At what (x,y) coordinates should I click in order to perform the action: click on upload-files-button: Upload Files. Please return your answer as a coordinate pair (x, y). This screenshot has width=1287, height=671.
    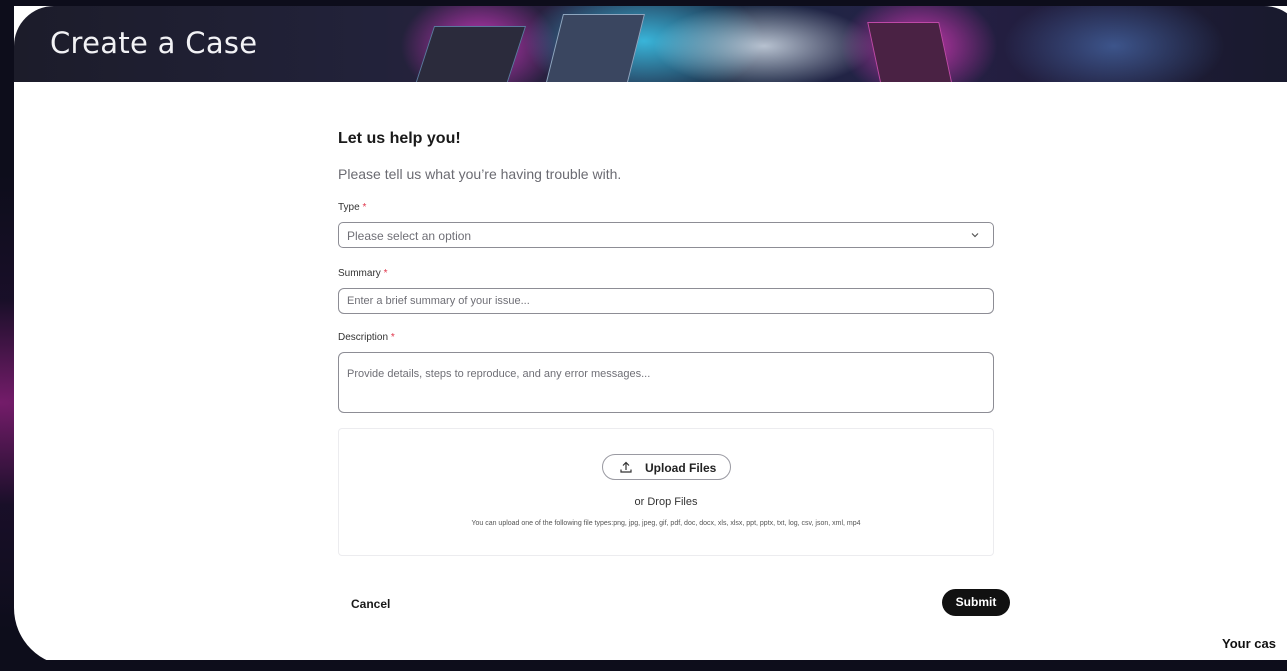
    Looking at the image, I should click on (666, 467).